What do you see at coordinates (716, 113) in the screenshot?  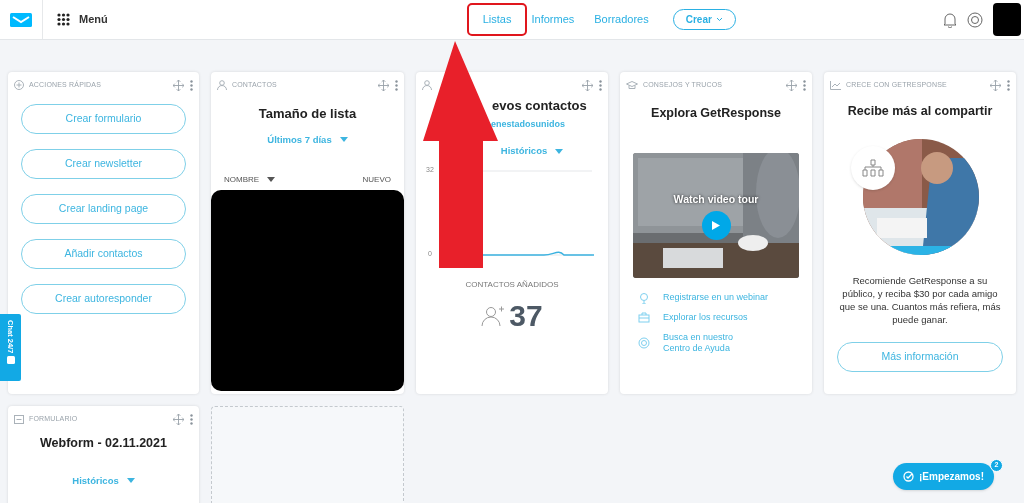 I see `card-title: Explora GetResponse` at bounding box center [716, 113].